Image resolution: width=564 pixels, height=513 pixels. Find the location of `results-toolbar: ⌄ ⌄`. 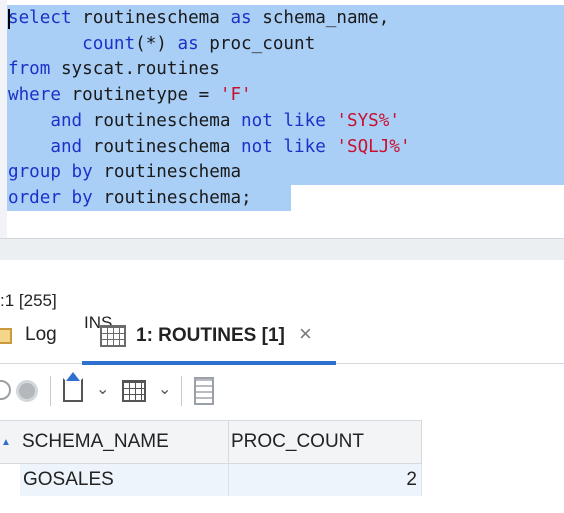

results-toolbar: ⌄ ⌄ is located at coordinates (282, 392).